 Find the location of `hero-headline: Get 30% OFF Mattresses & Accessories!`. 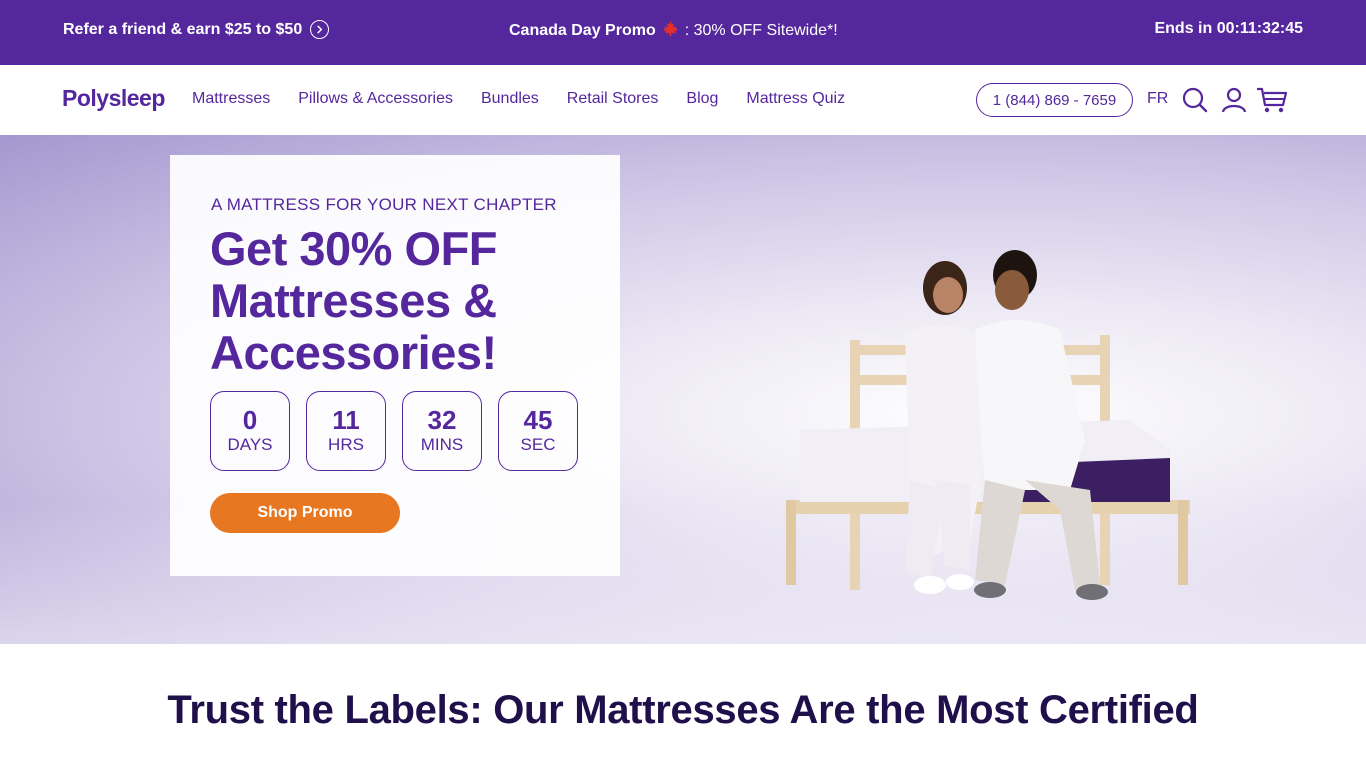

hero-headline: Get 30% OFF Mattresses & Accessories! is located at coordinates (354, 300).